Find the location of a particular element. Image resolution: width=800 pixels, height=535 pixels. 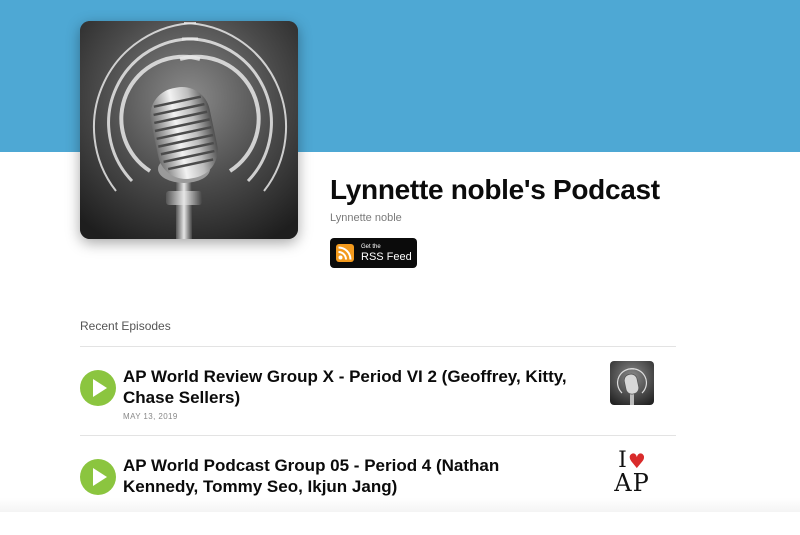

episode-date: MAY 13, 2019 is located at coordinates (150, 416).